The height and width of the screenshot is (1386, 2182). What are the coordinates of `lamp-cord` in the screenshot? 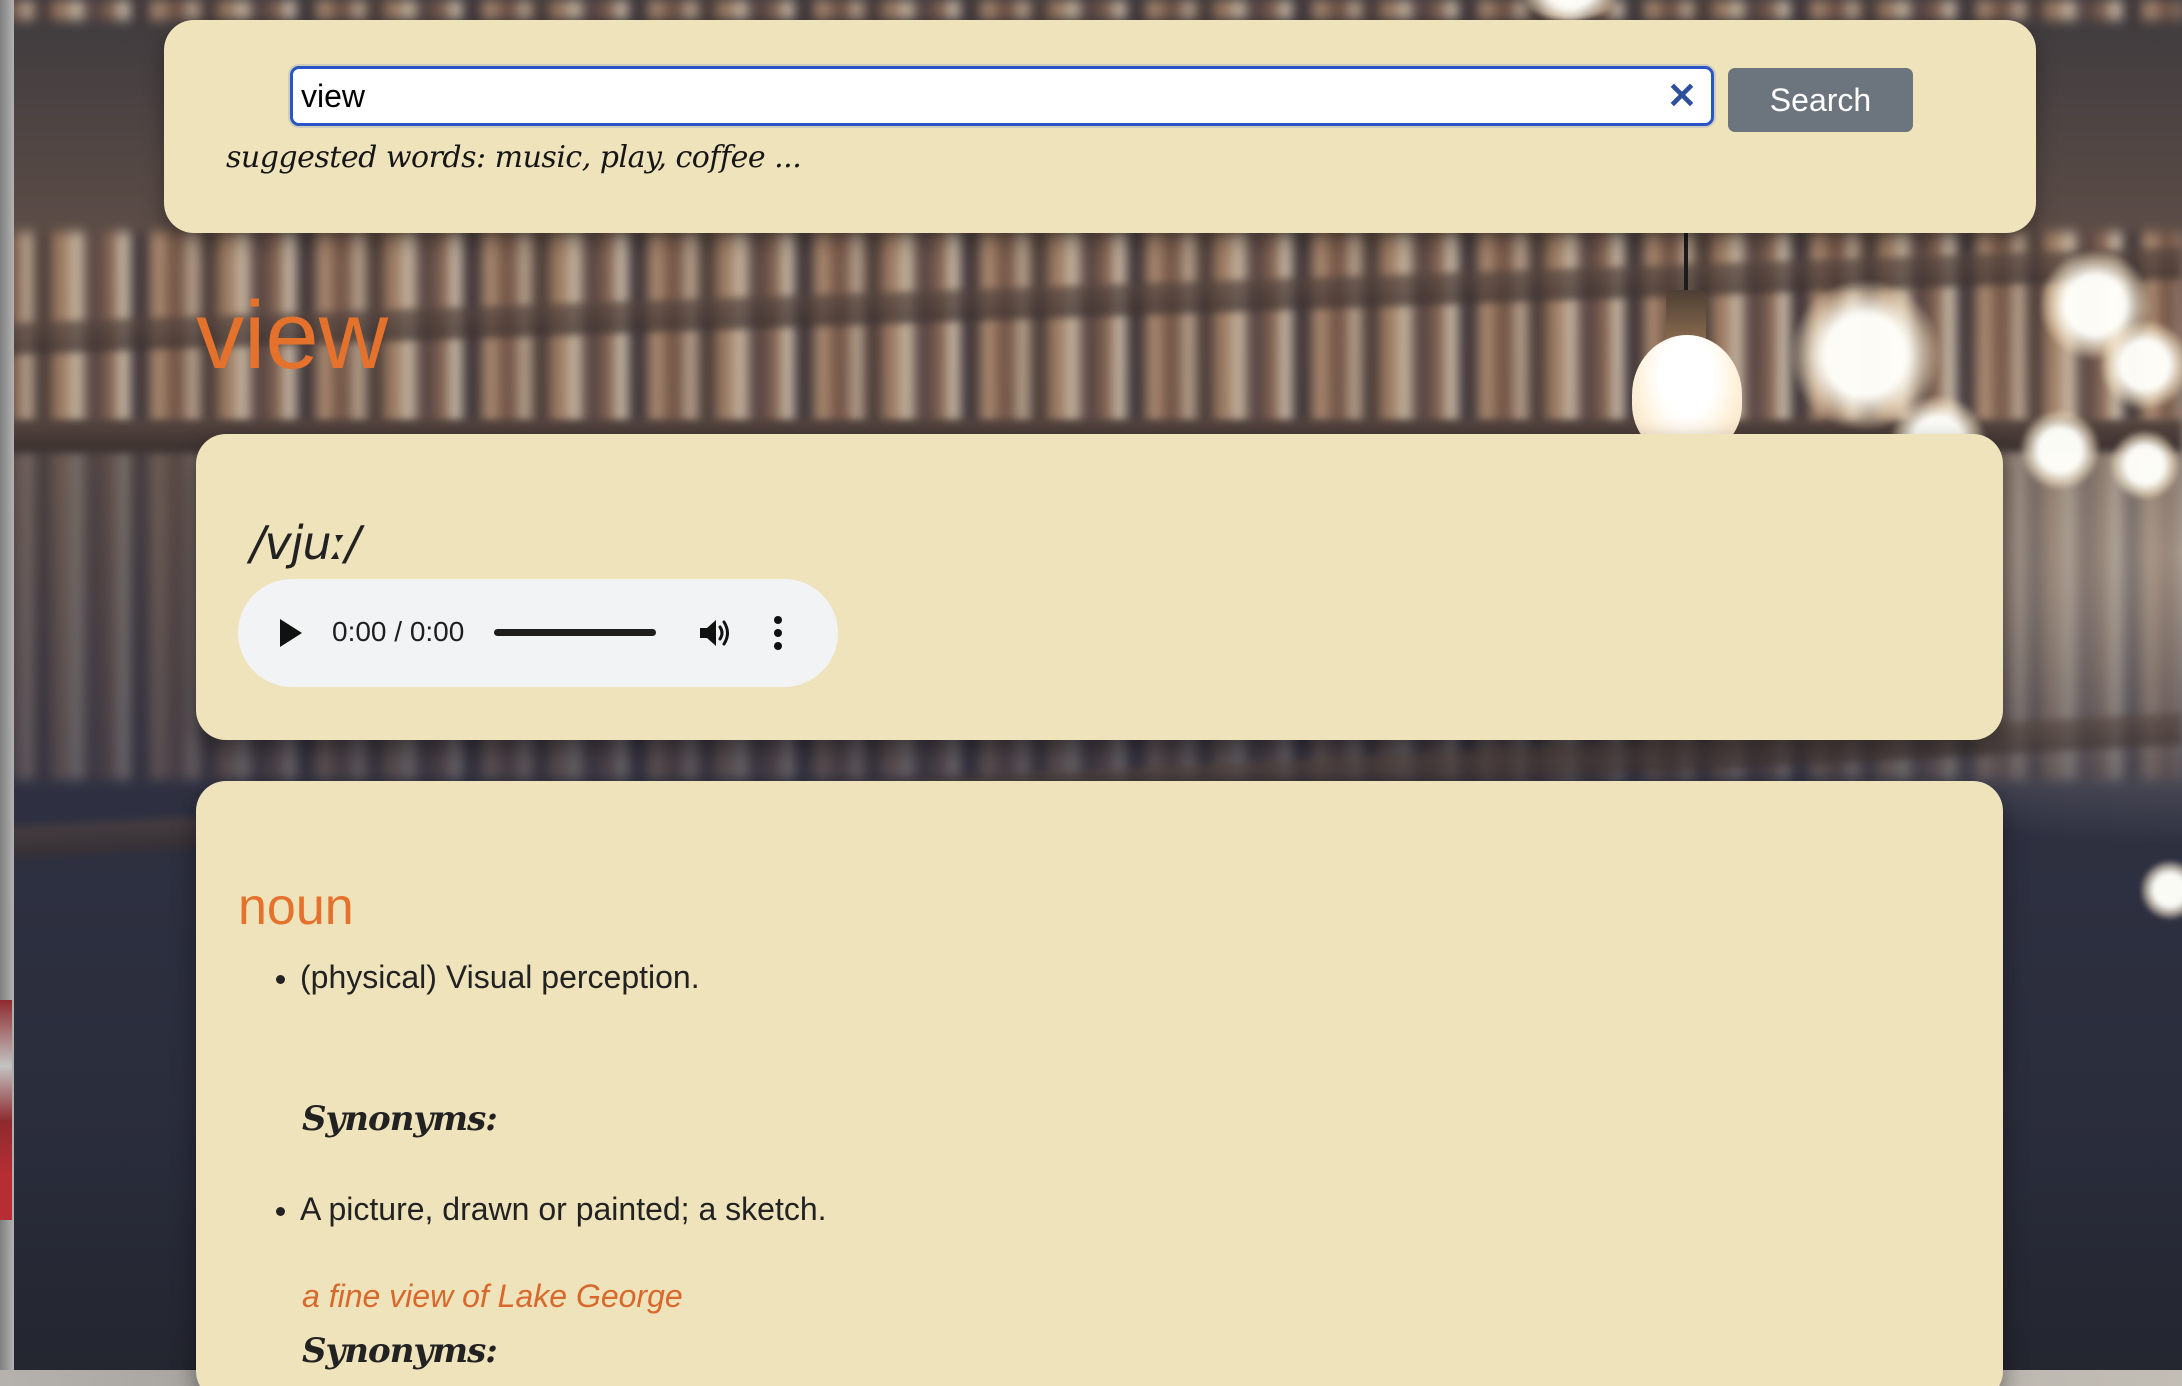 It's located at (1686, 263).